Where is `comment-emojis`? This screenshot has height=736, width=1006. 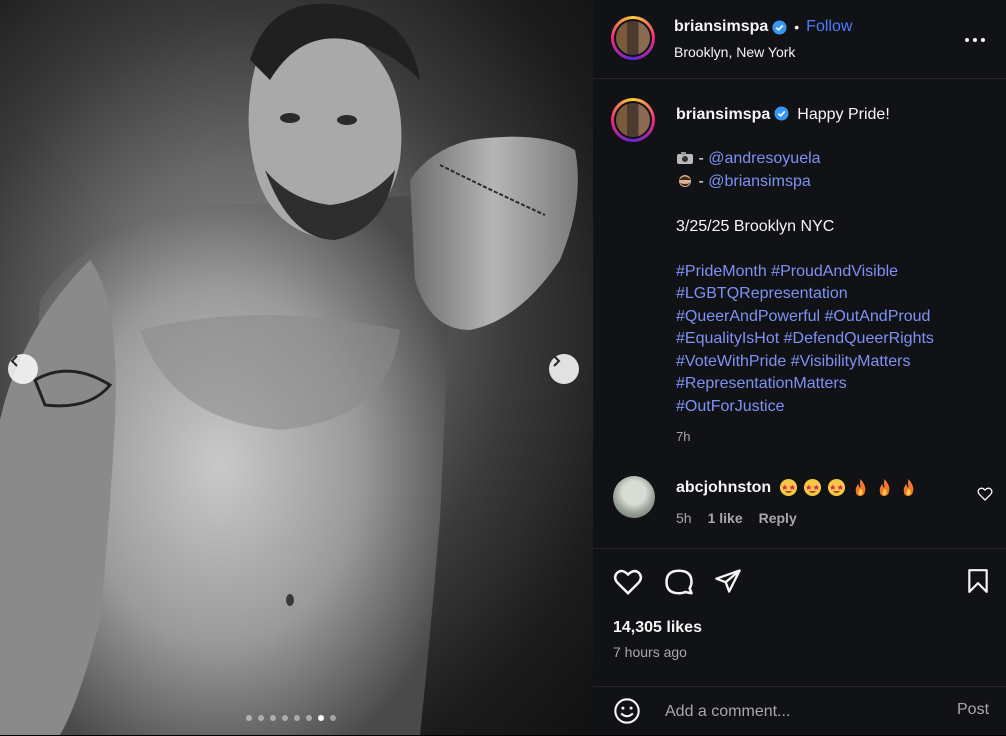 comment-emojis is located at coordinates (848, 487).